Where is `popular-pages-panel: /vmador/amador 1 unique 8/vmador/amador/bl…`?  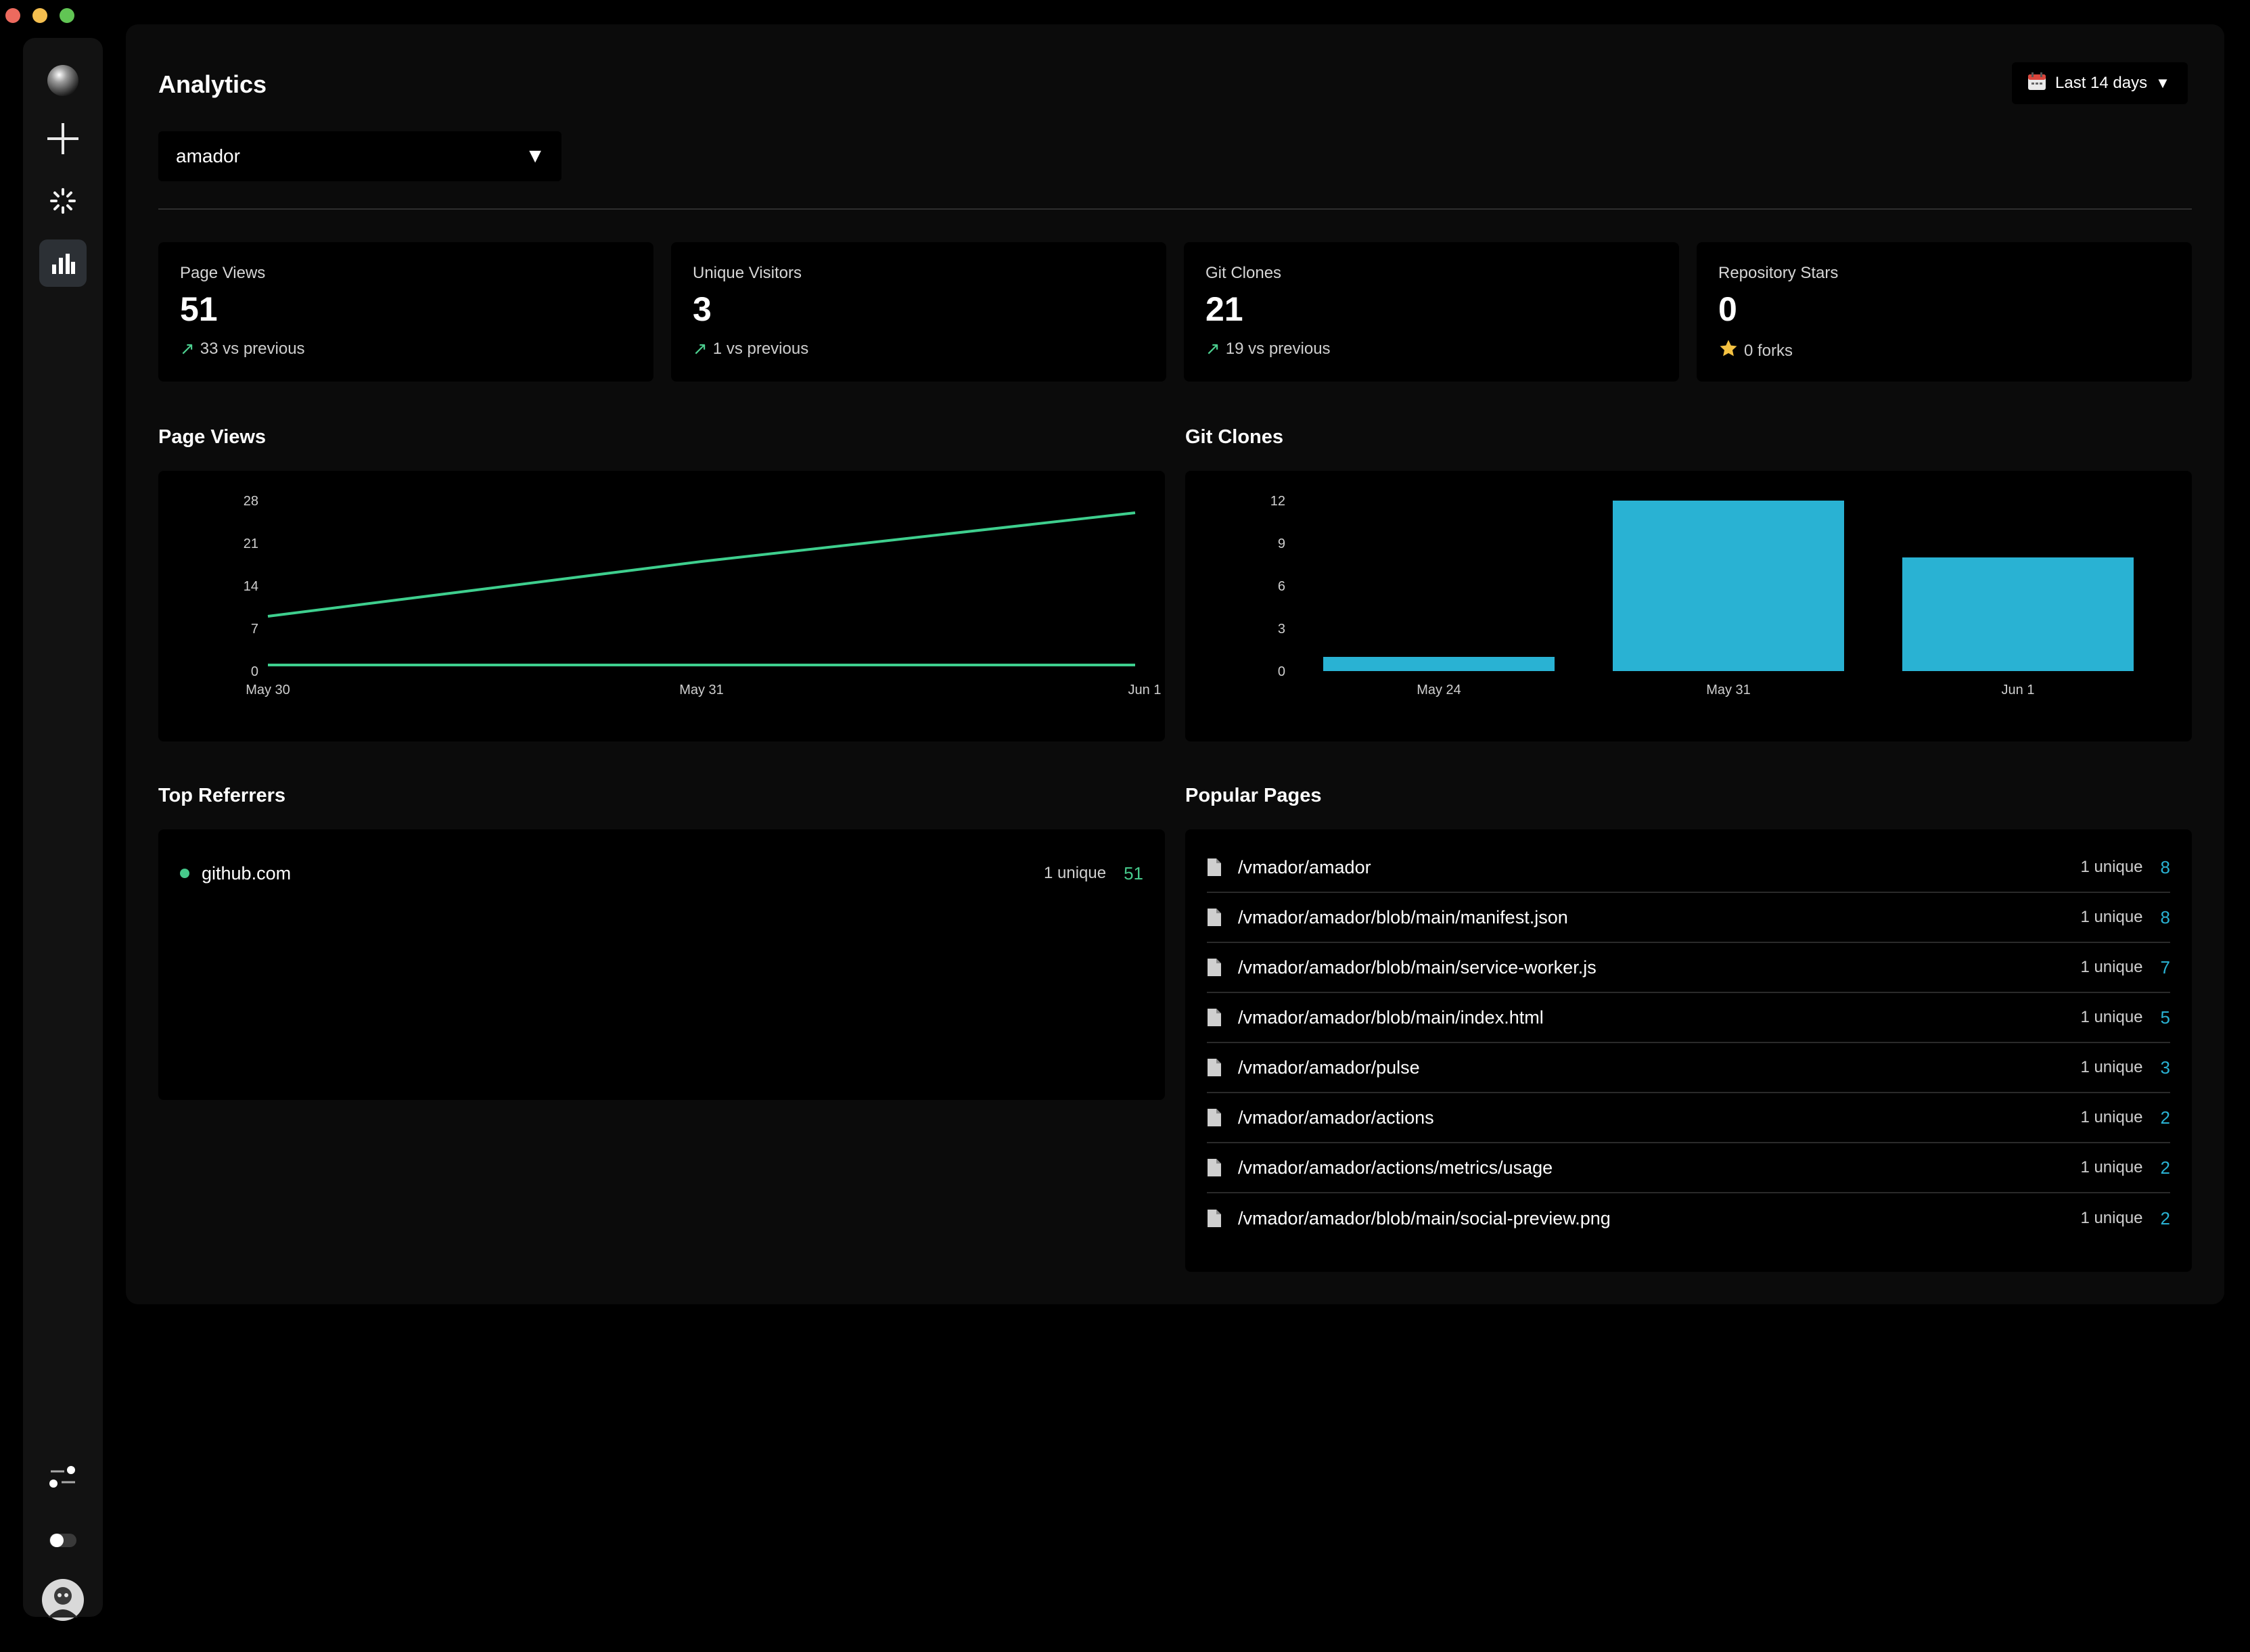
popular-pages-panel: /vmador/amador 1 unique 8/vmador/amador/bl… is located at coordinates (1689, 1050).